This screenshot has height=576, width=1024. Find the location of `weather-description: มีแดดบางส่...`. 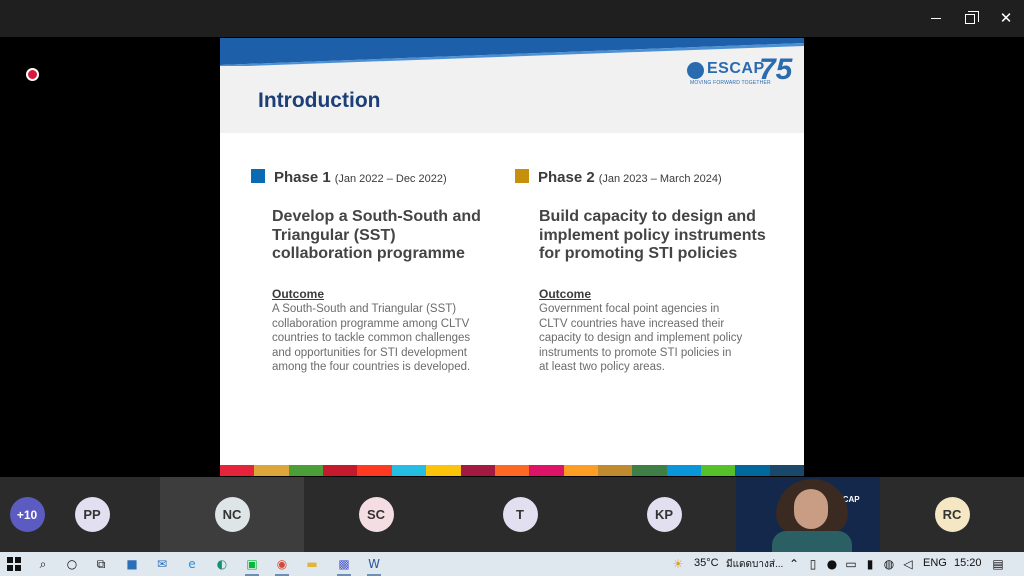

weather-description: มีแดดบางส่... is located at coordinates (754, 564).